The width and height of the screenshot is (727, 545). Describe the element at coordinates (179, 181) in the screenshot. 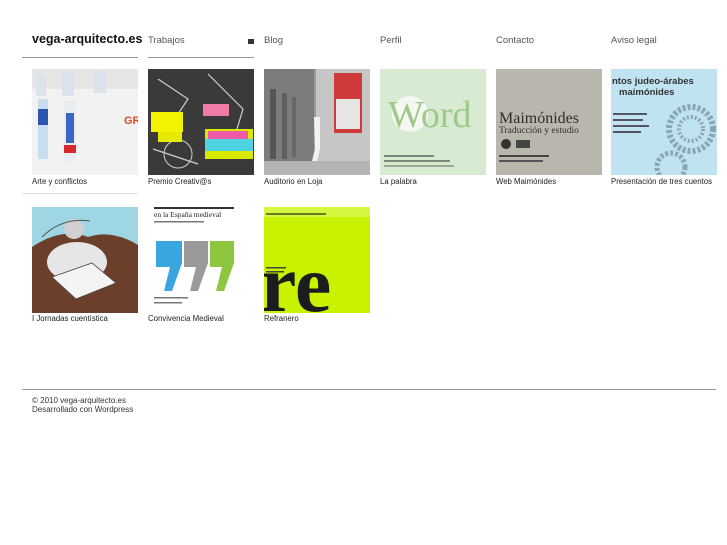

I see `work-caption: Premio Creativ@s` at that location.